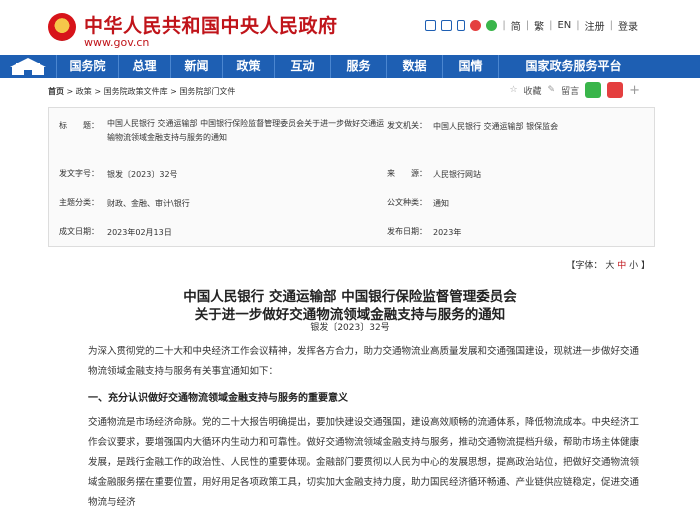 The height and width of the screenshot is (513, 700). I want to click on weibo-icon, so click(476, 25).